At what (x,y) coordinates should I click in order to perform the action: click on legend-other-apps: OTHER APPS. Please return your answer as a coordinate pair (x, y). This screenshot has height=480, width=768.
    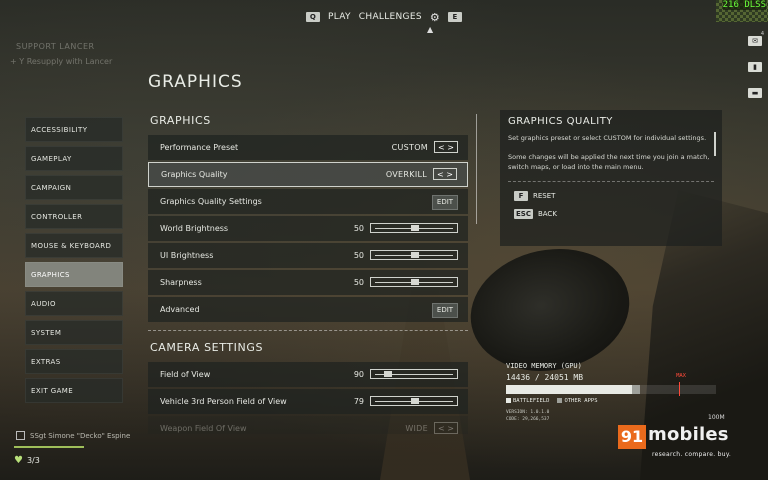
    Looking at the image, I should click on (577, 401).